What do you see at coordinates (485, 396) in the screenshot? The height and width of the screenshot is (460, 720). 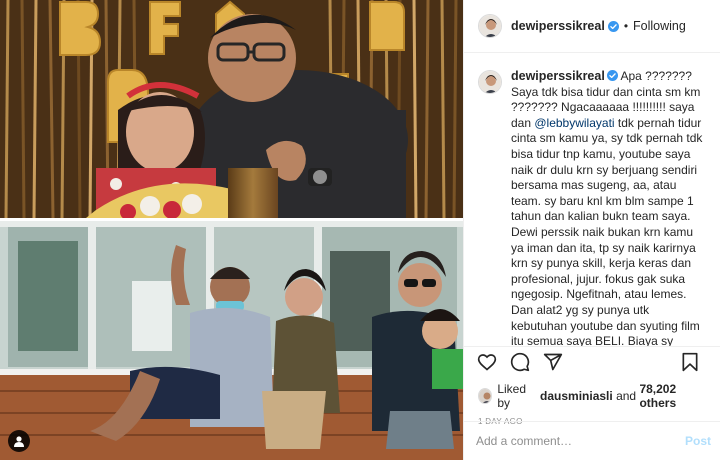 I see `liker-avatar` at bounding box center [485, 396].